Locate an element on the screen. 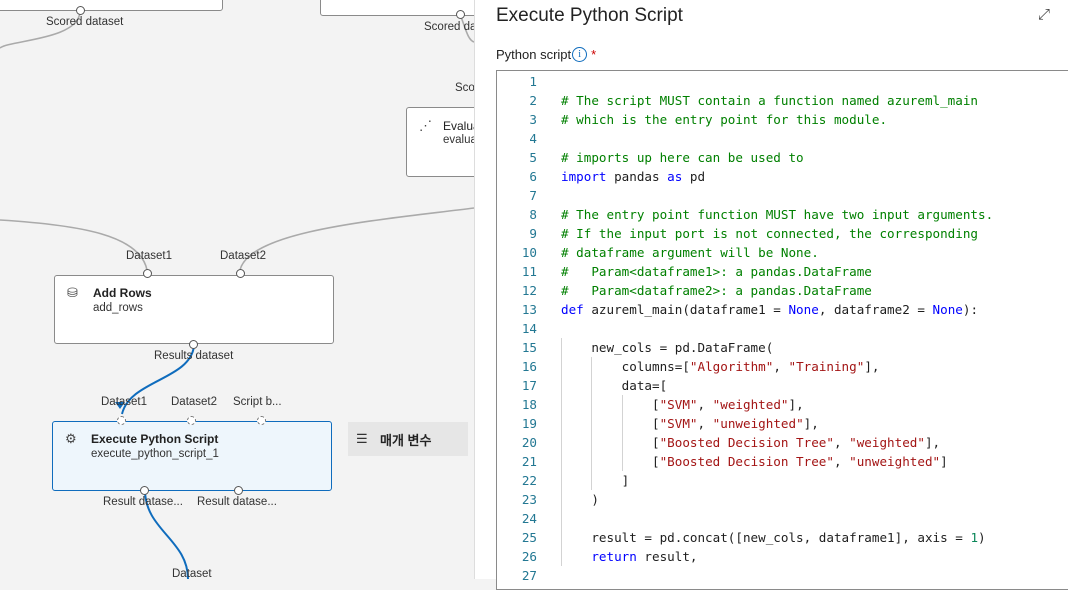 Image resolution: width=1068 pixels, height=590 pixels. line-number: 4 is located at coordinates (533, 138).